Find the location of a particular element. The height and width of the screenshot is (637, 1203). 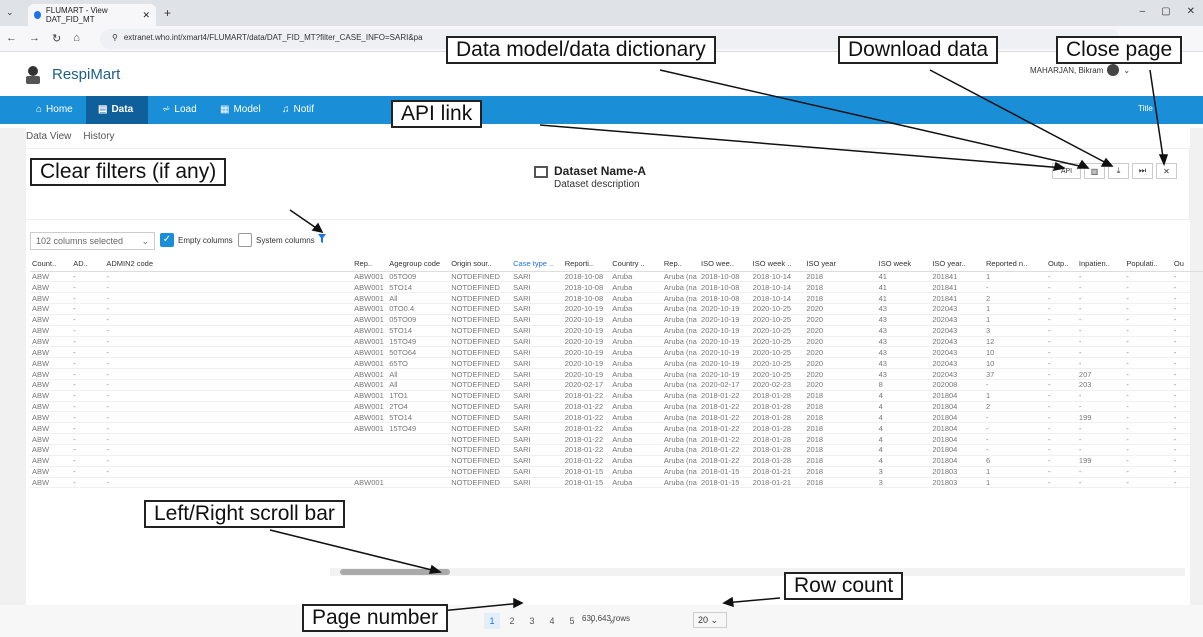

row-count-select: 20 ⌄ is located at coordinates (710, 620).